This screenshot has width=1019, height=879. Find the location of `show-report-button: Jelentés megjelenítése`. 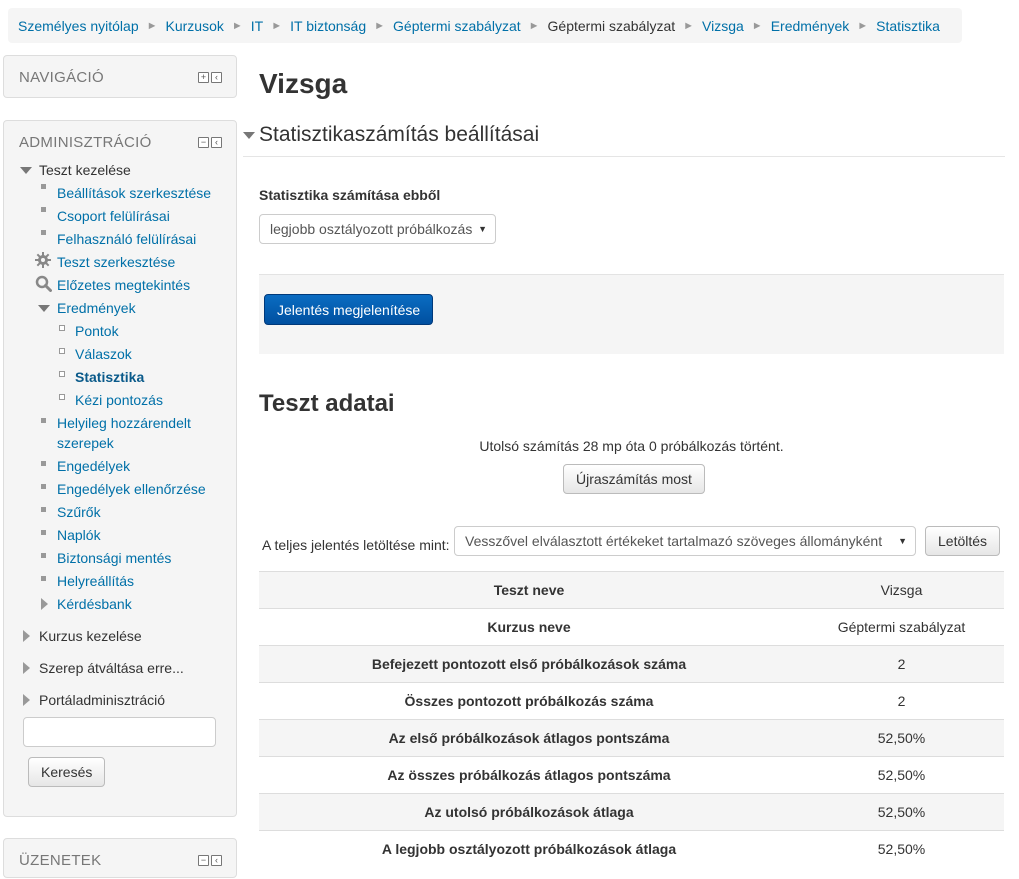

show-report-button: Jelentés megjelenítése is located at coordinates (349, 309).